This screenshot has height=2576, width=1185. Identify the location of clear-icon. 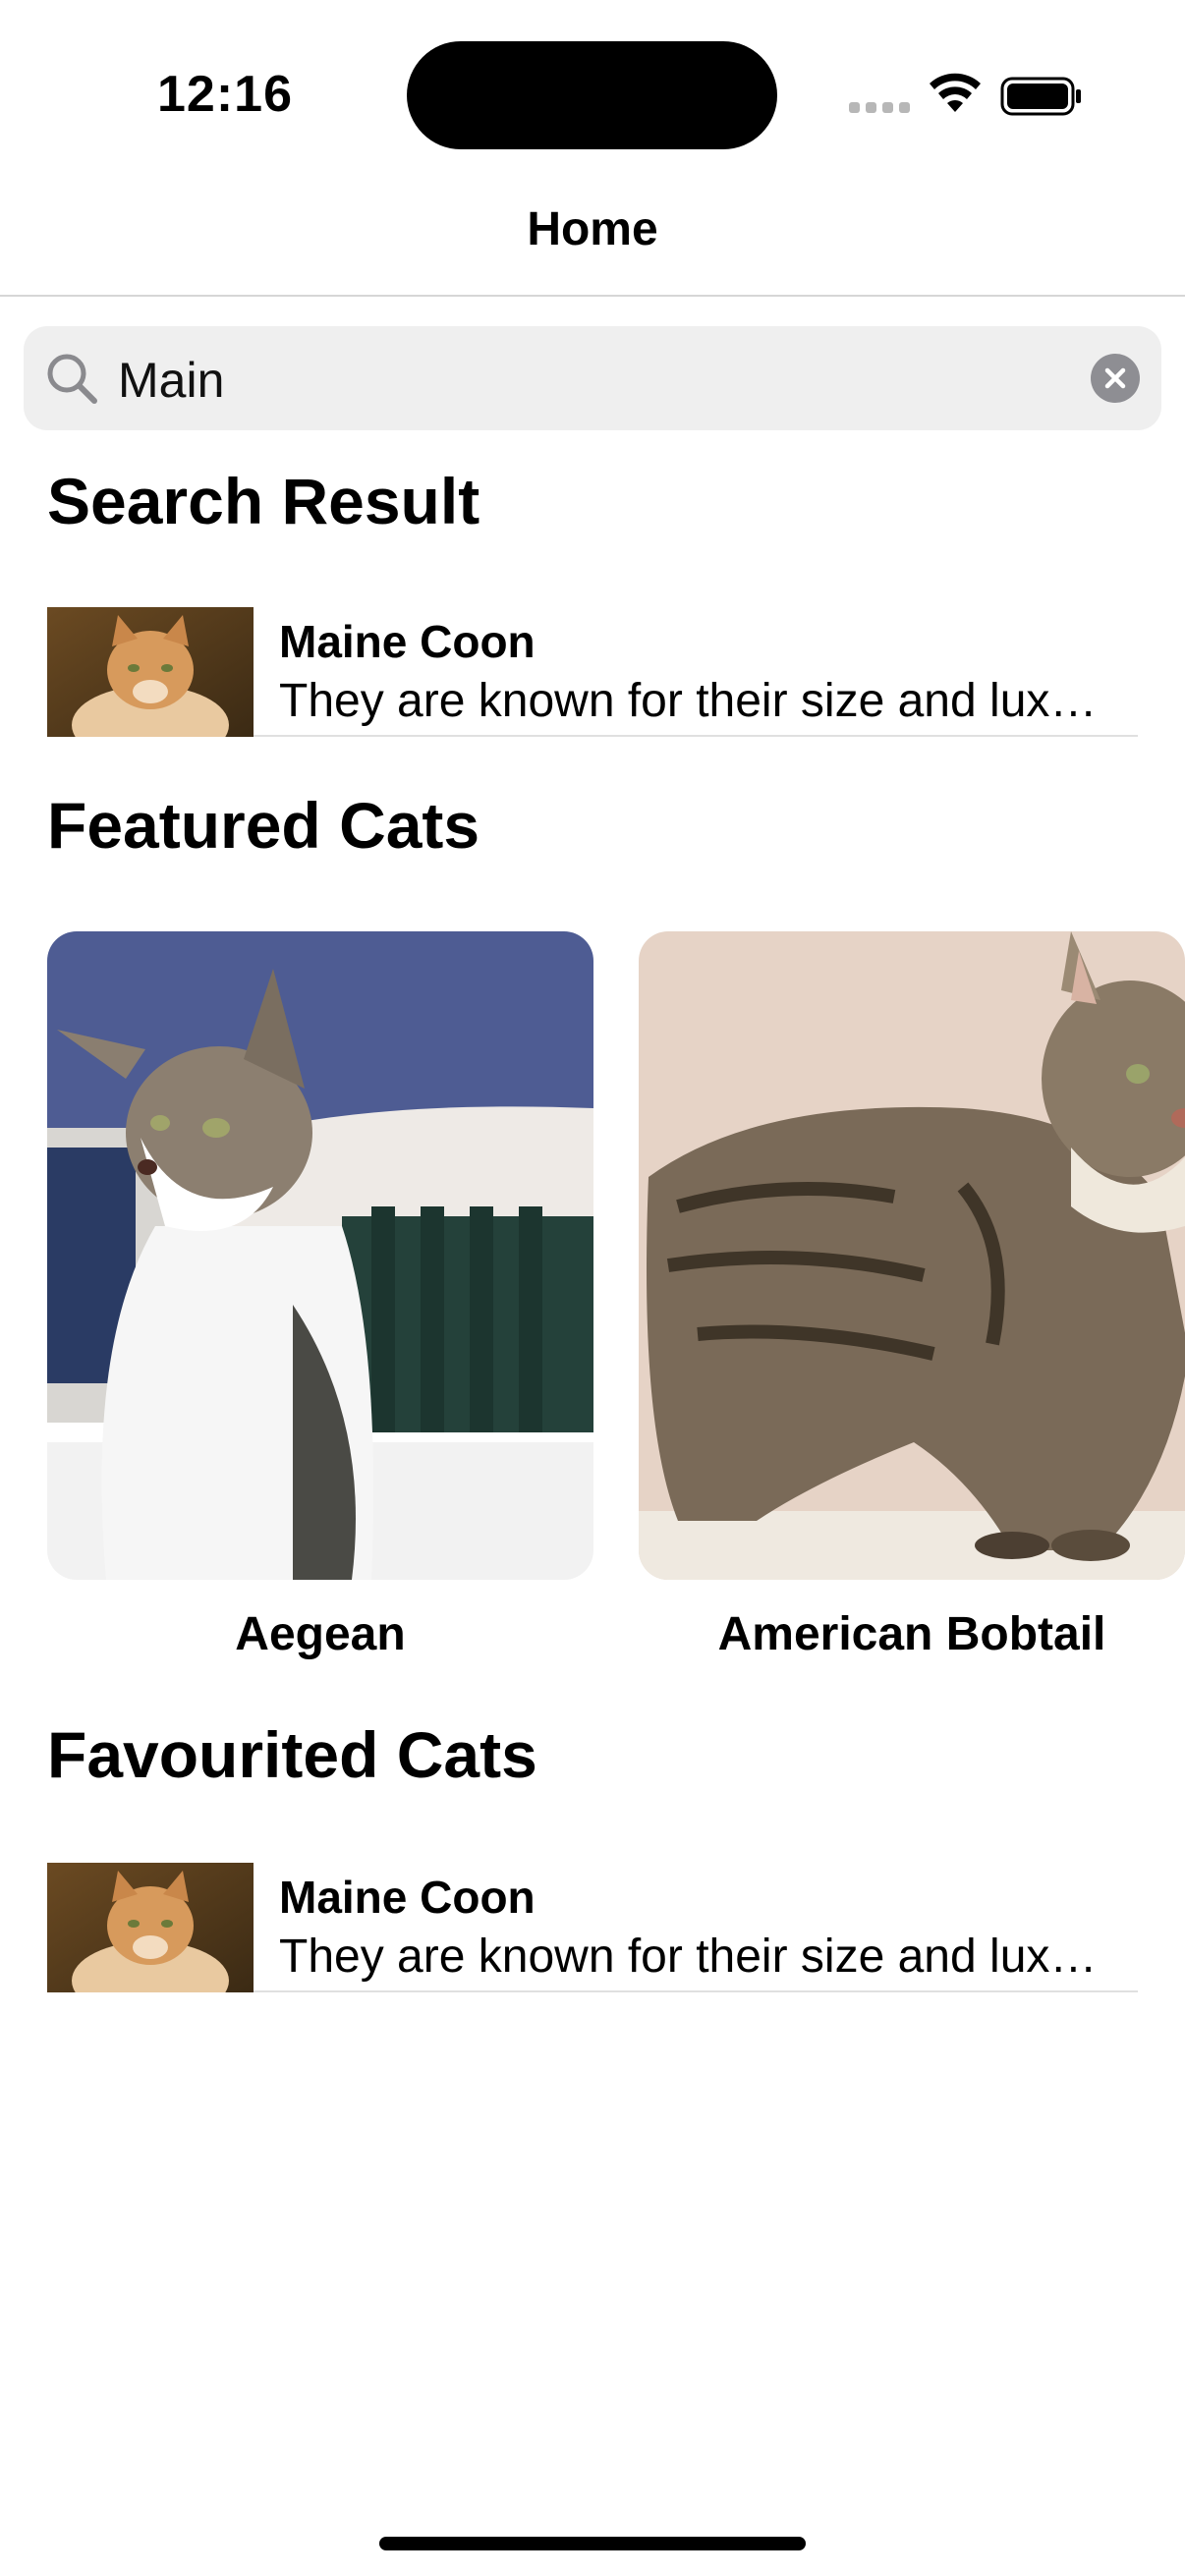
(1115, 378).